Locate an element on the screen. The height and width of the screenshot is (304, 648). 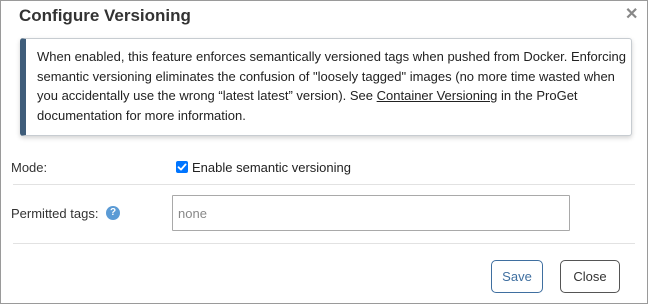
close-button: Close is located at coordinates (590, 276).